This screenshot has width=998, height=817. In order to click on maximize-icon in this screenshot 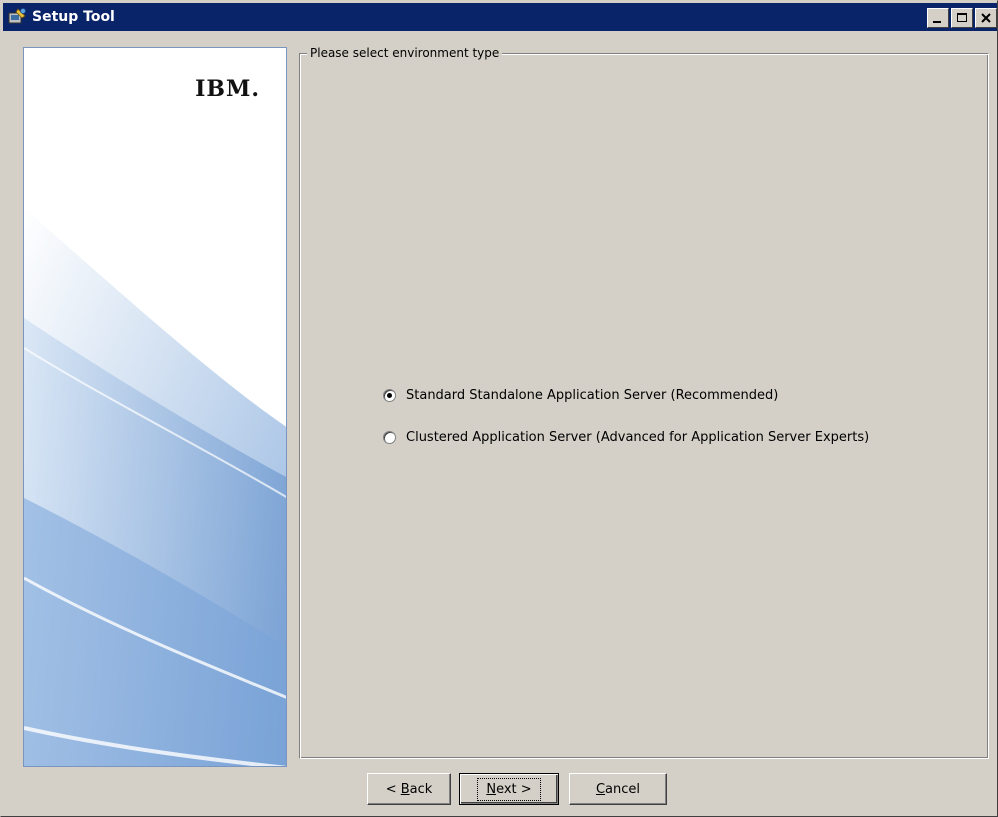, I will do `click(962, 17)`.